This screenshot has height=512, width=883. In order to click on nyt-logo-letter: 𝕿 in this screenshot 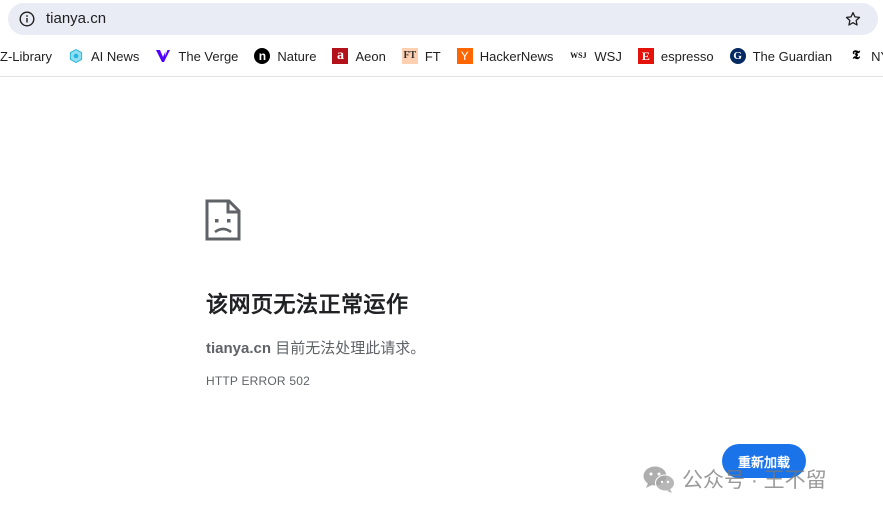, I will do `click(856, 55)`.